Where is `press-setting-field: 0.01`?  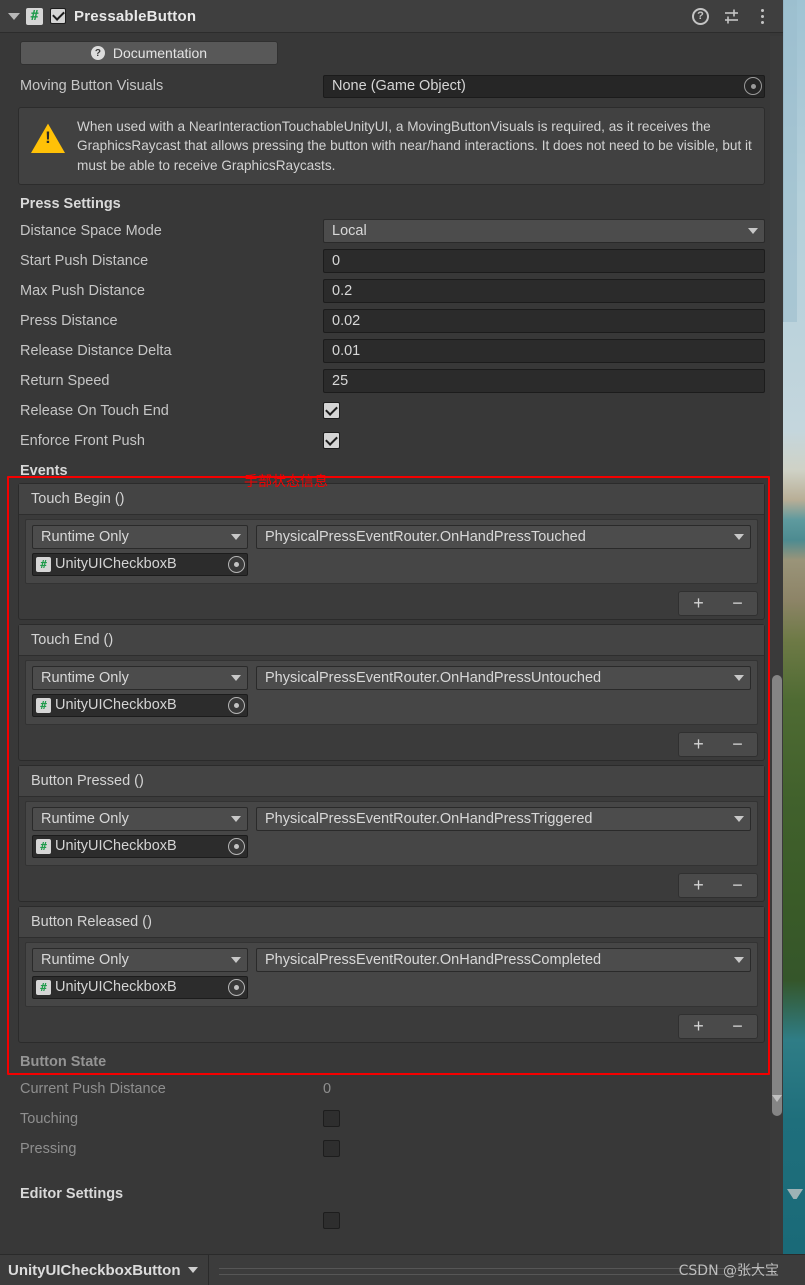 press-setting-field: 0.01 is located at coordinates (544, 350).